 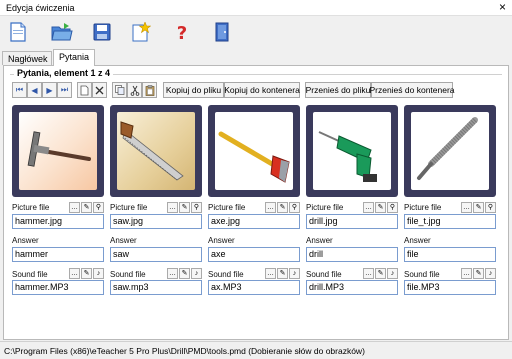 What do you see at coordinates (58, 287) in the screenshot?
I see `sound-file-input: hammer.MP3` at bounding box center [58, 287].